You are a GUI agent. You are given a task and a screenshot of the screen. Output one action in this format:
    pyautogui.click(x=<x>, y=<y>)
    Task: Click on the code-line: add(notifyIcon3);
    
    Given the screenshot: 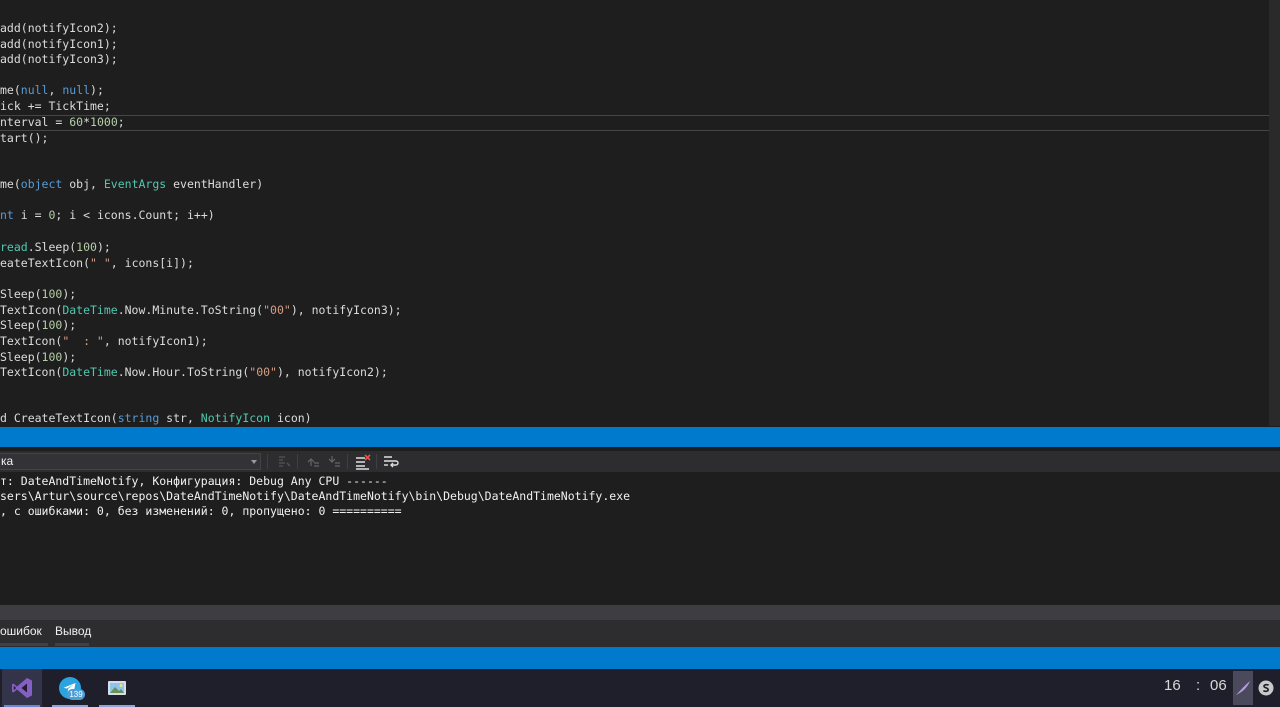 What is the action you would take?
    pyautogui.click(x=59, y=59)
    